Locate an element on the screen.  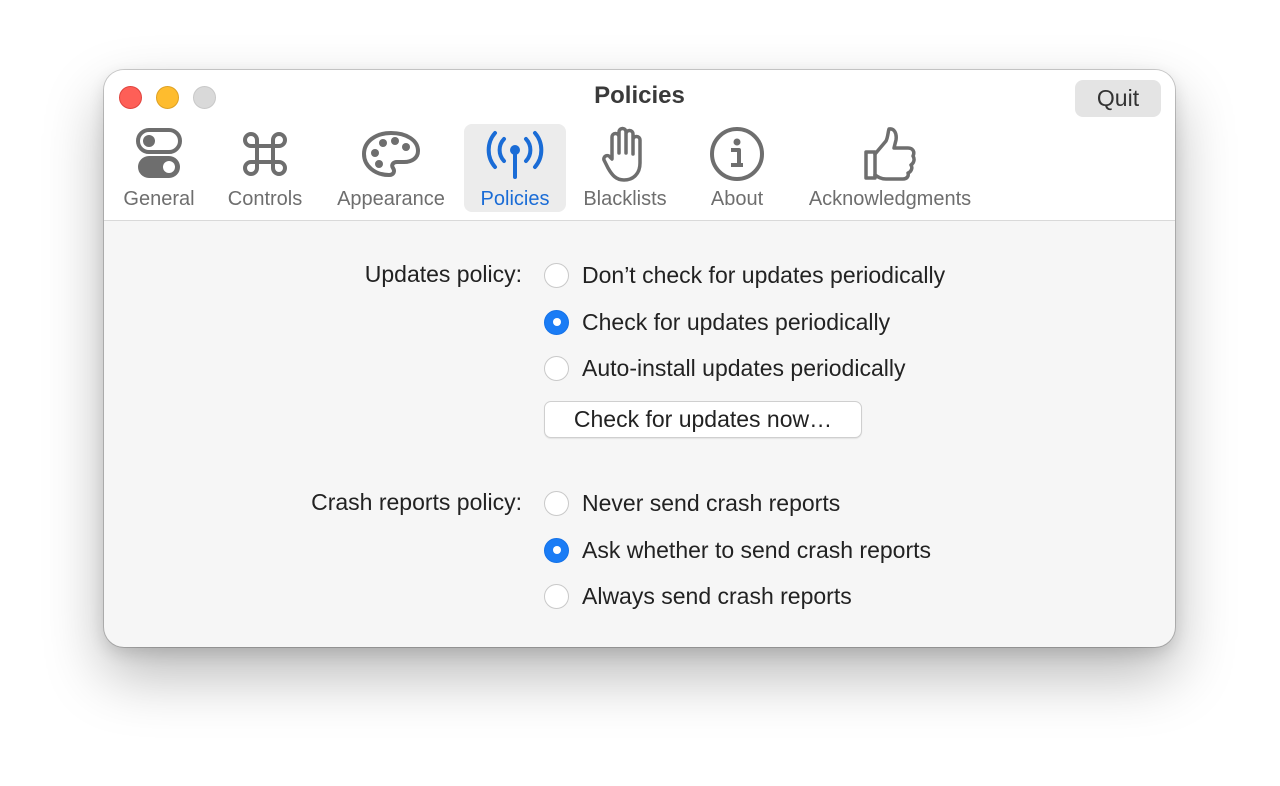
tab-appearance: Appearance is located at coordinates (391, 168).